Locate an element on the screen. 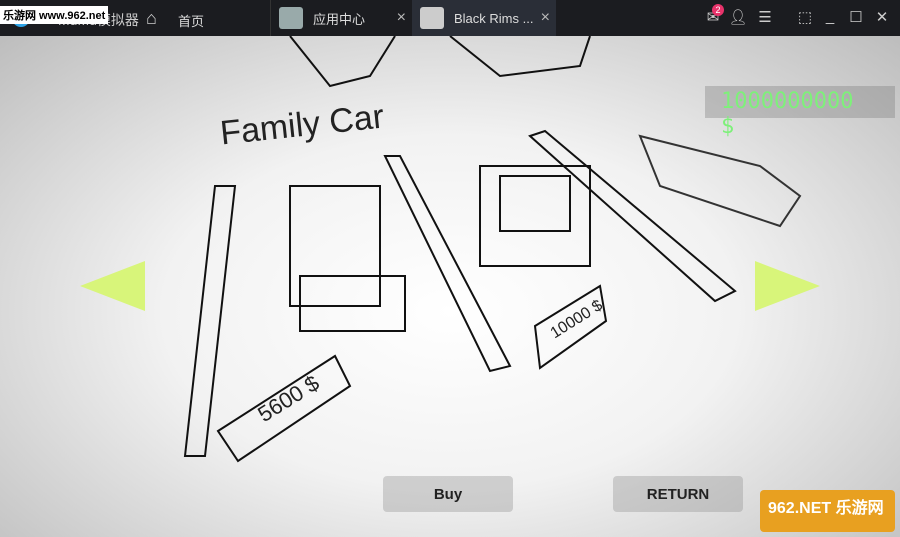 The width and height of the screenshot is (900, 537). home-tab: 首页 is located at coordinates (191, 20).